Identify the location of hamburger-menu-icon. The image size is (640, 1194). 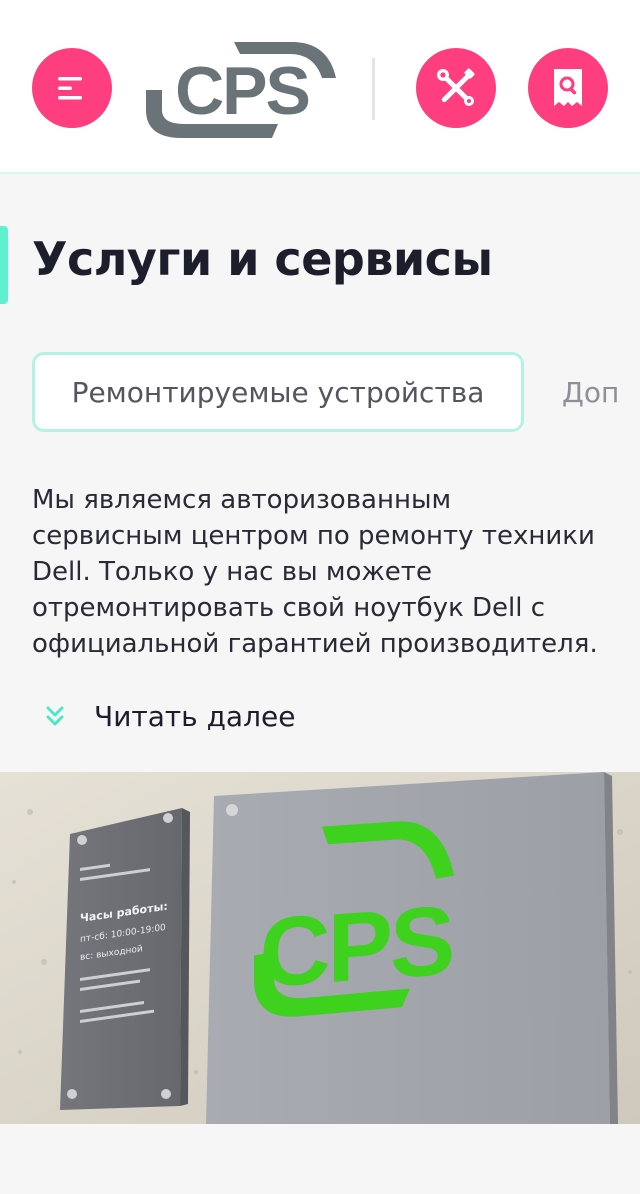
(70, 88).